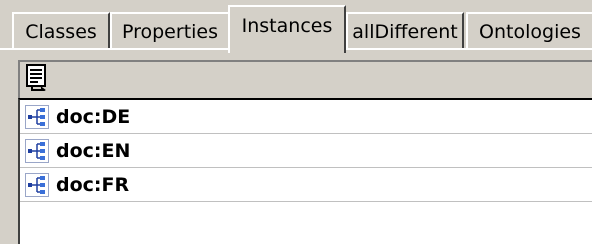  What do you see at coordinates (93, 150) in the screenshot?
I see `instance-label: doc:EN` at bounding box center [93, 150].